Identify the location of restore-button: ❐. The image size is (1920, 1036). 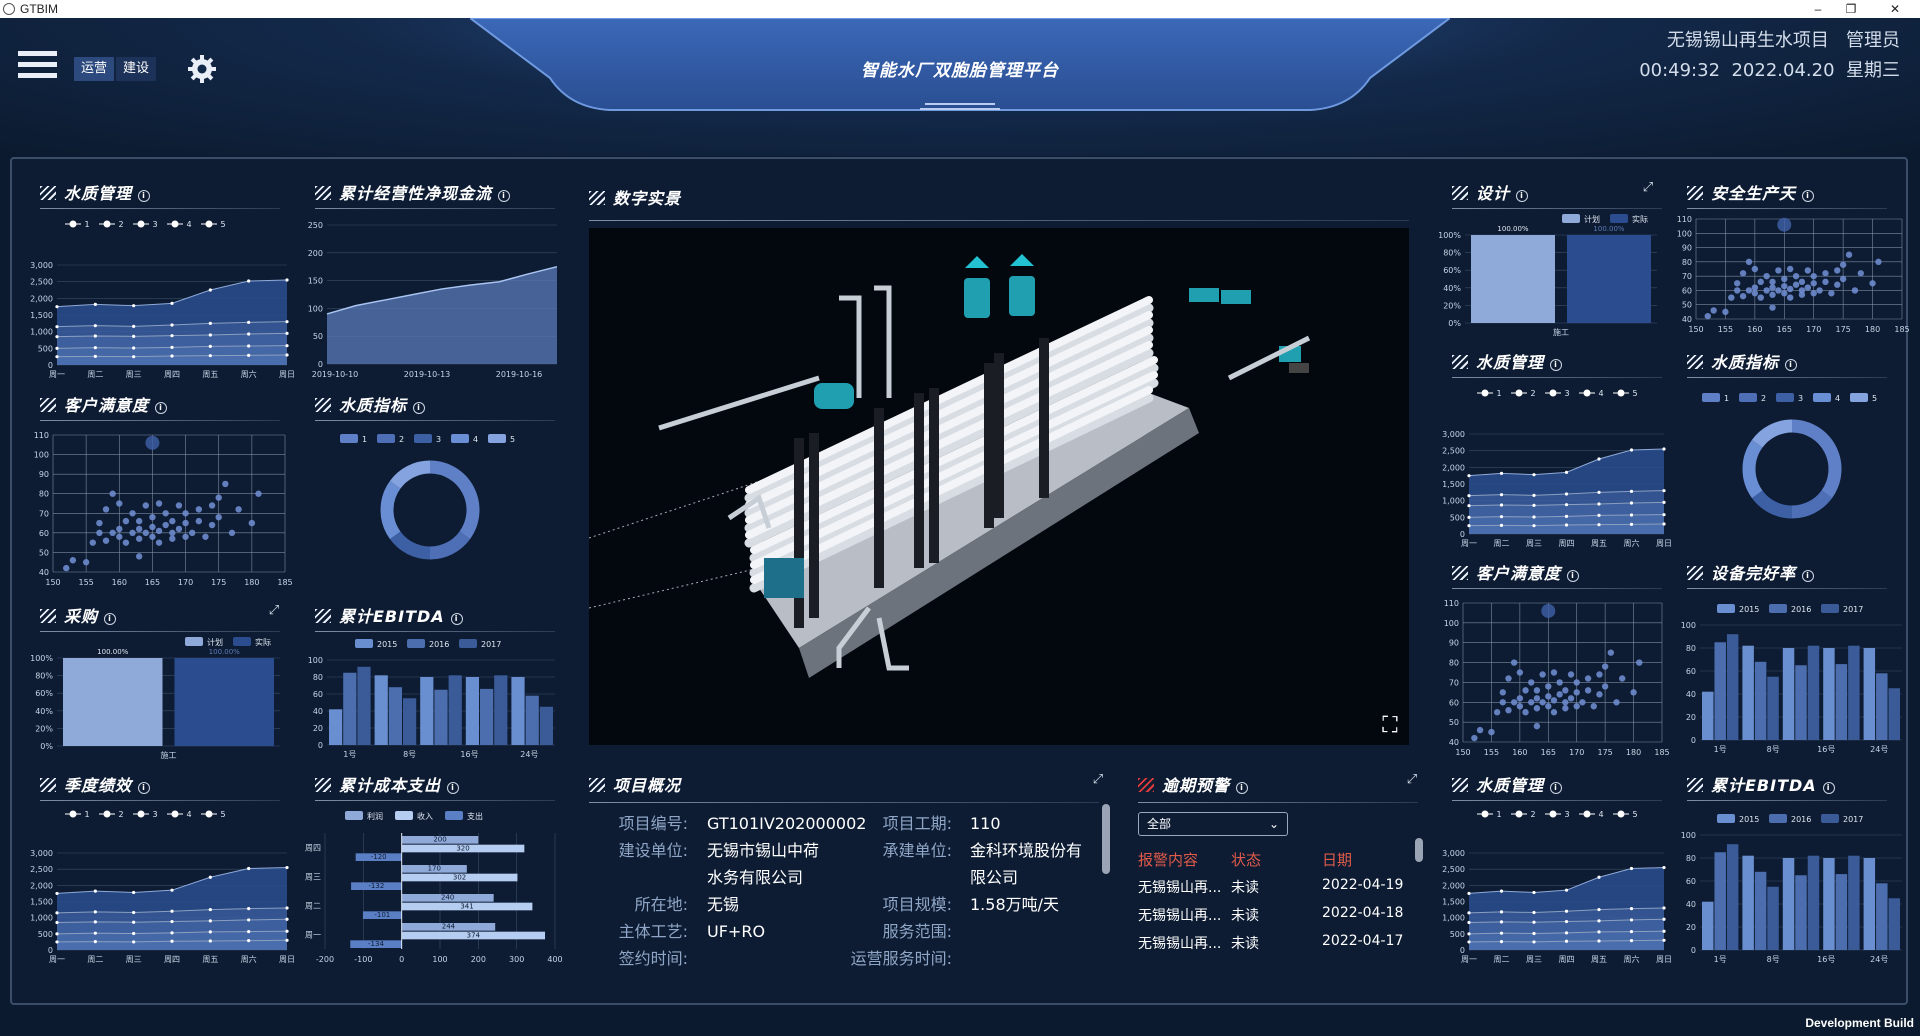
(1851, 9).